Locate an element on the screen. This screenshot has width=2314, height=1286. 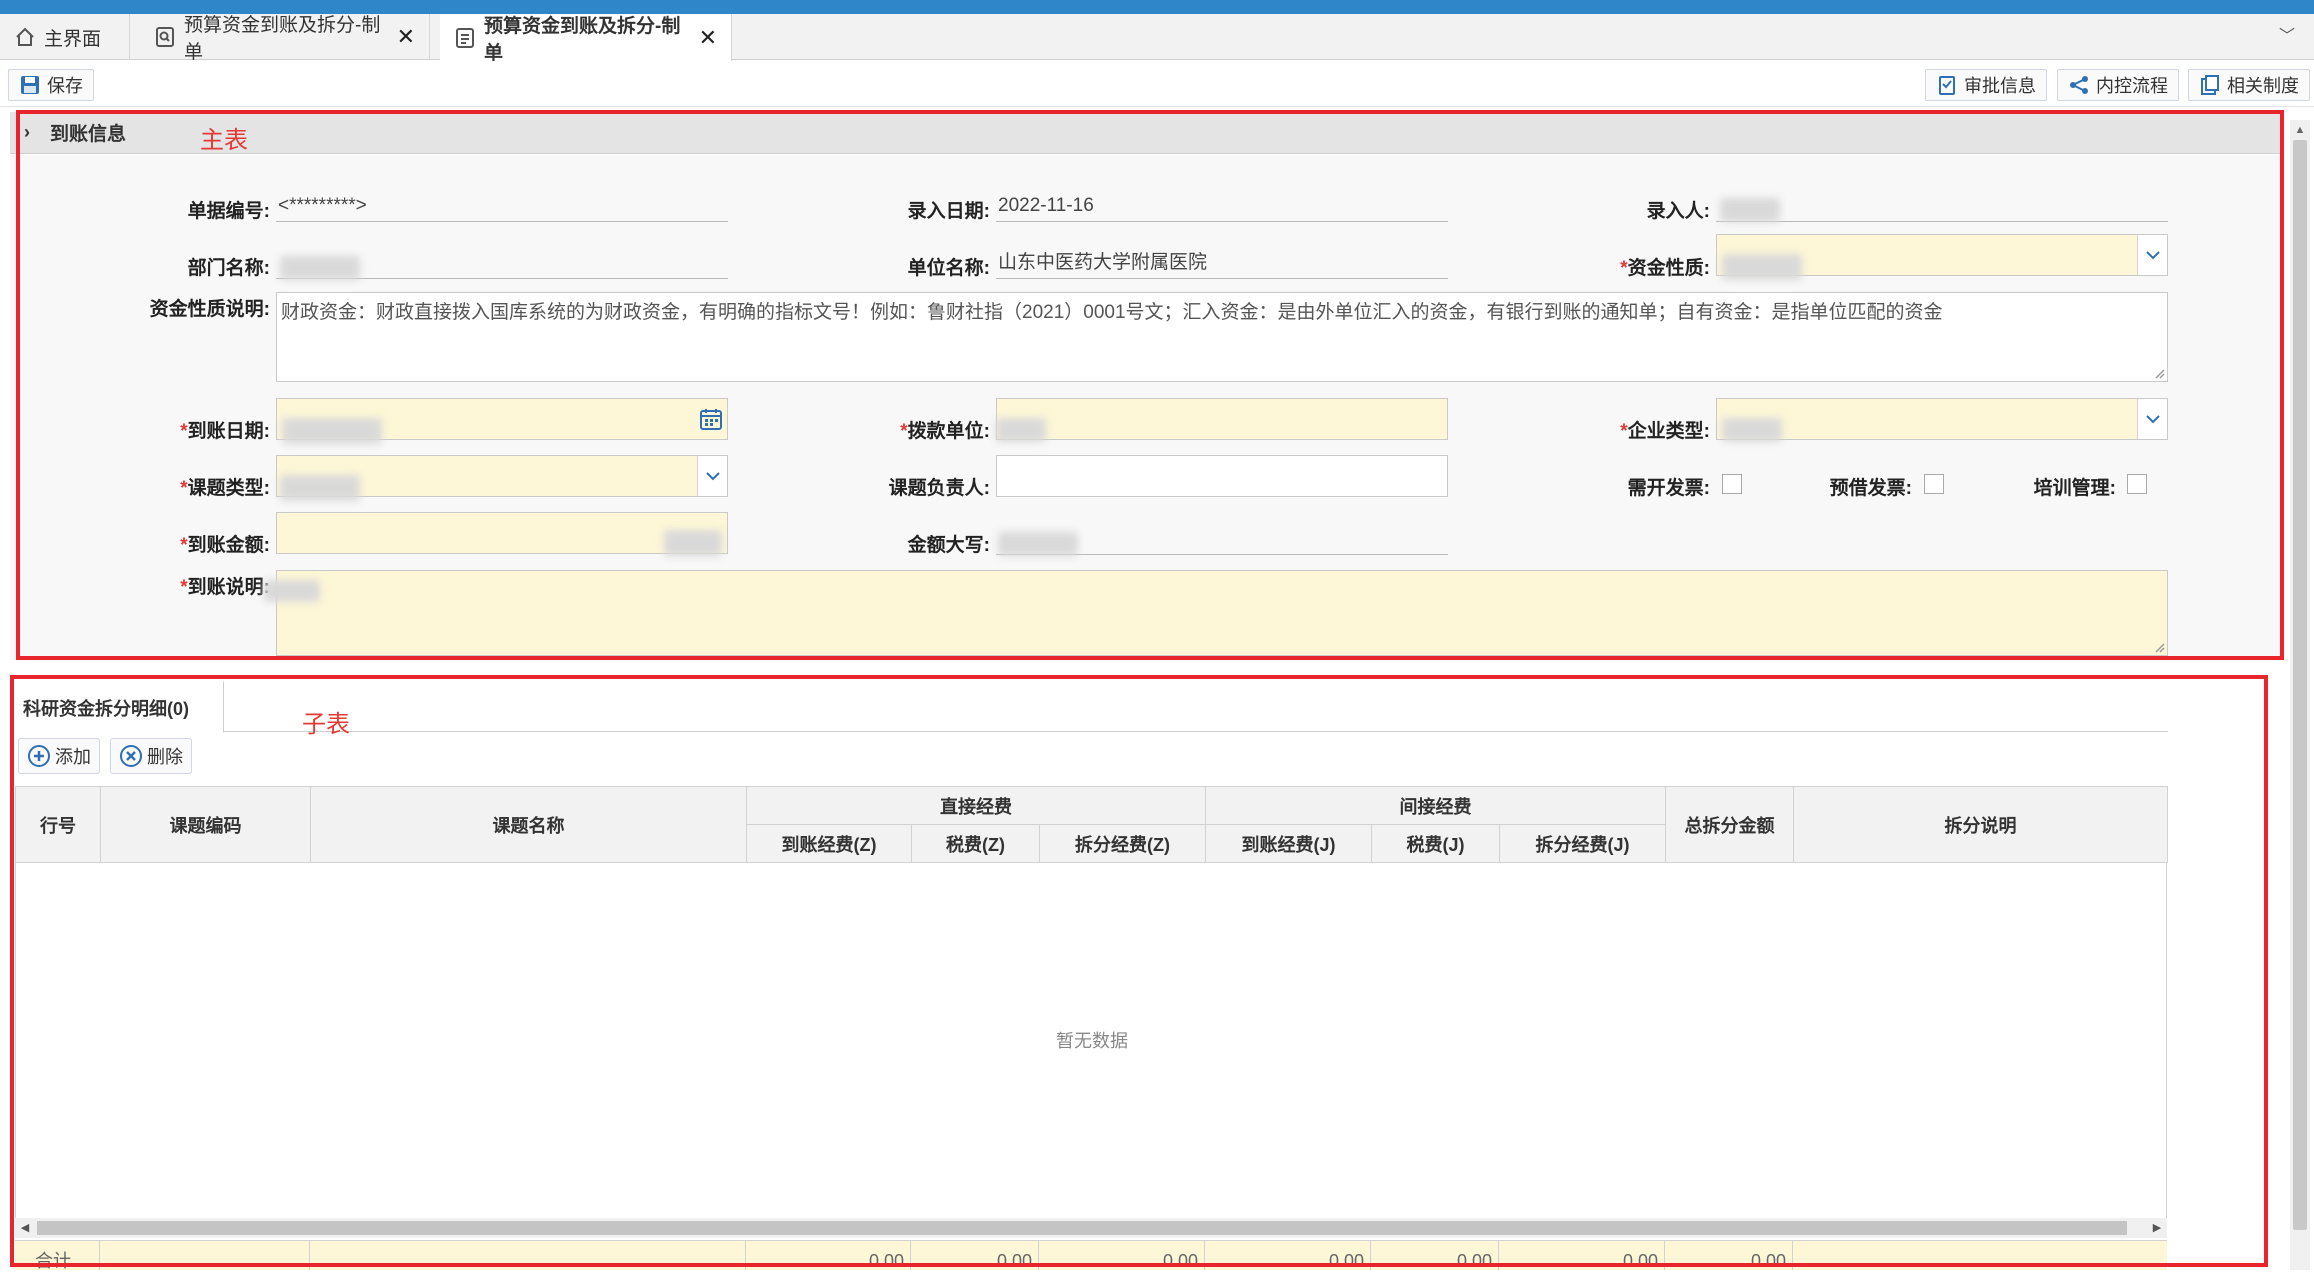
vertical-scrollbar: ▲ is located at coordinates (2300, 695).